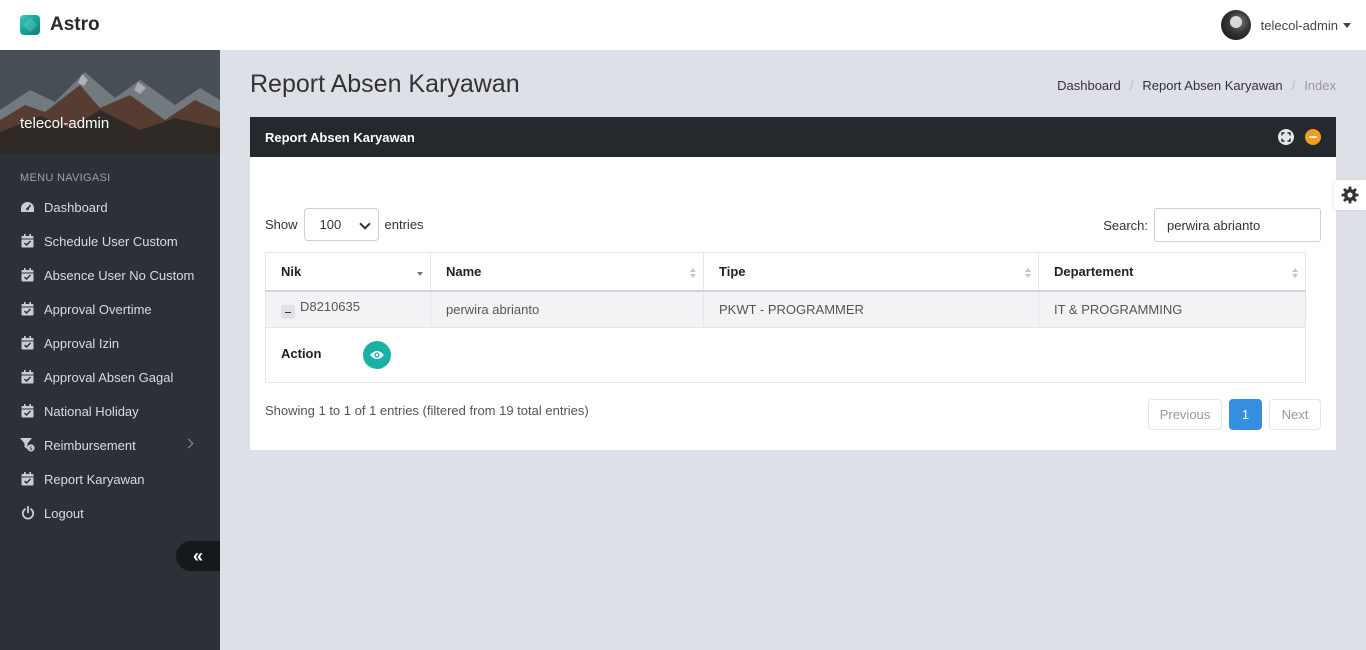 This screenshot has width=1366, height=650. Describe the element at coordinates (1313, 137) in the screenshot. I see `collapse-panel-button` at that location.